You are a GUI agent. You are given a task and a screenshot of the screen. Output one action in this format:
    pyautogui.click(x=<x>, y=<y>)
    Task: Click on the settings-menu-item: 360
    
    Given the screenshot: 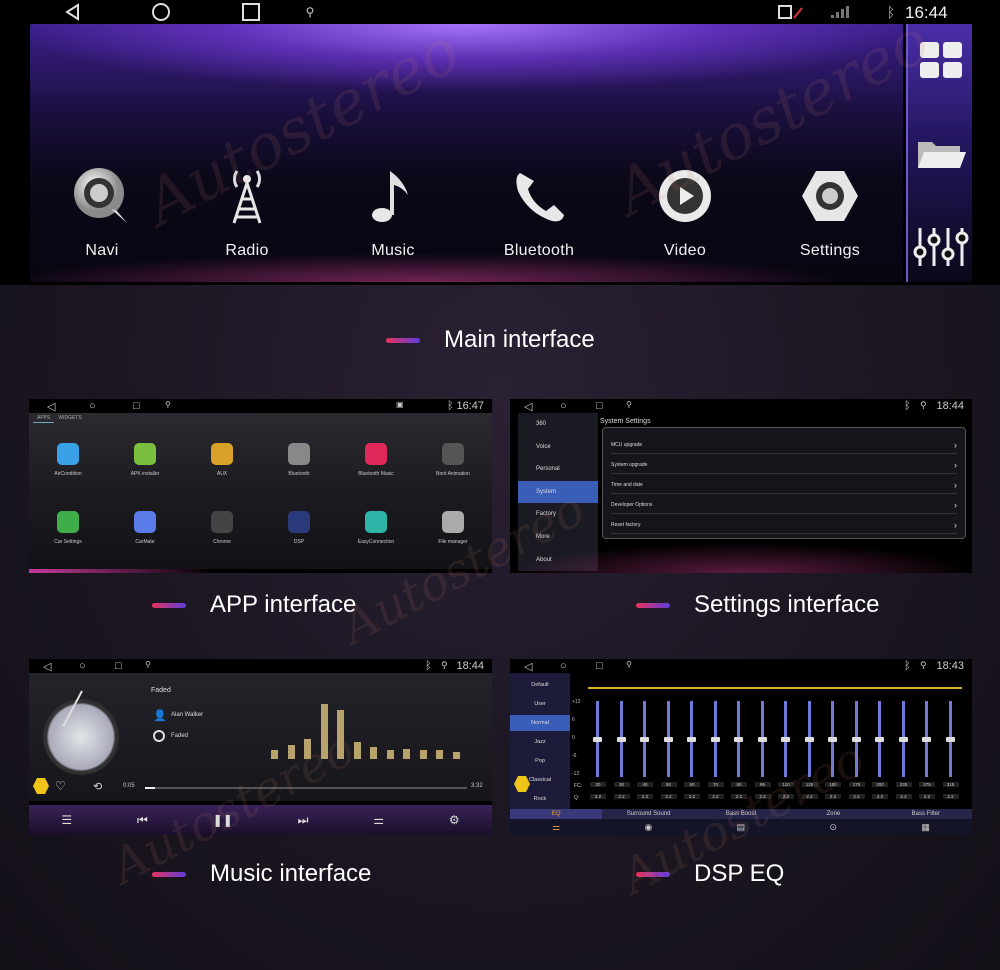 What is the action you would take?
    pyautogui.click(x=558, y=424)
    